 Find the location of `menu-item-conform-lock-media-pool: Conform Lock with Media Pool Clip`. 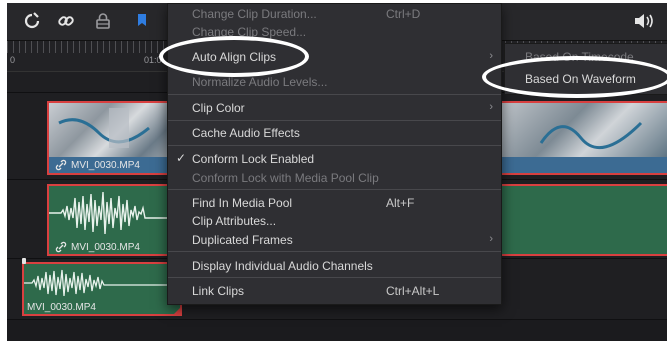

menu-item-conform-lock-media-pool: Conform Lock with Media Pool Clip is located at coordinates (334, 178).